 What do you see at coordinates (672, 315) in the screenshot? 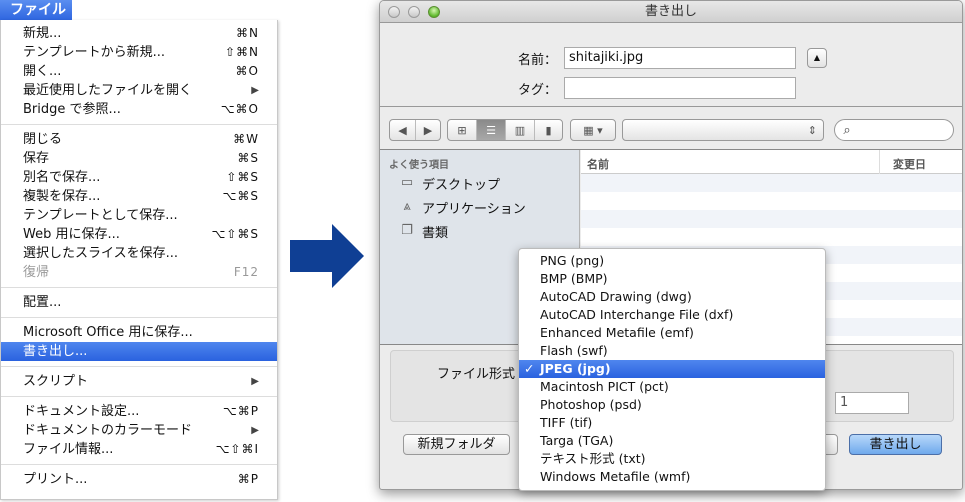
I see `format-option: AutoCAD Interchange File (dxf)` at bounding box center [672, 315].